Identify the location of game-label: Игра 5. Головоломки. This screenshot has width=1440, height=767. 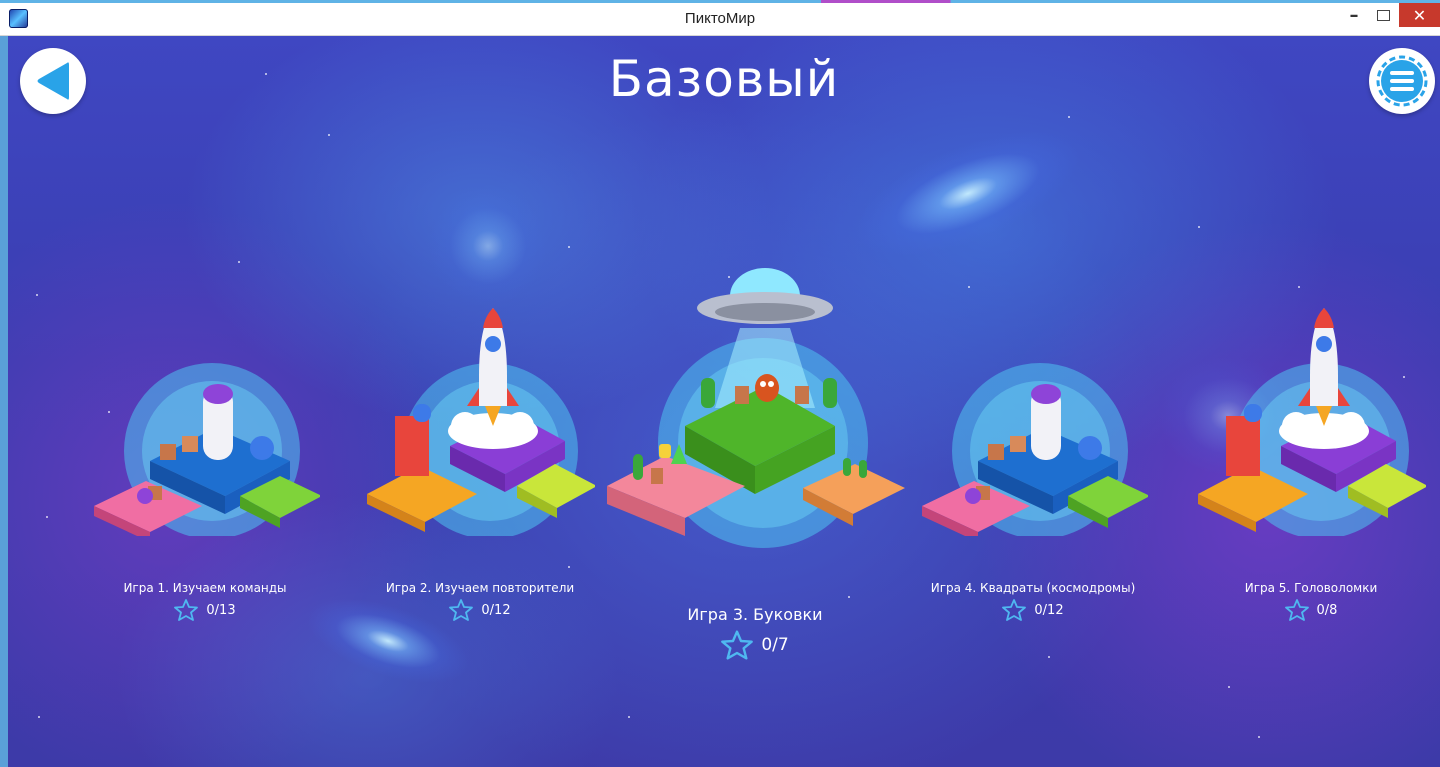
(1311, 588).